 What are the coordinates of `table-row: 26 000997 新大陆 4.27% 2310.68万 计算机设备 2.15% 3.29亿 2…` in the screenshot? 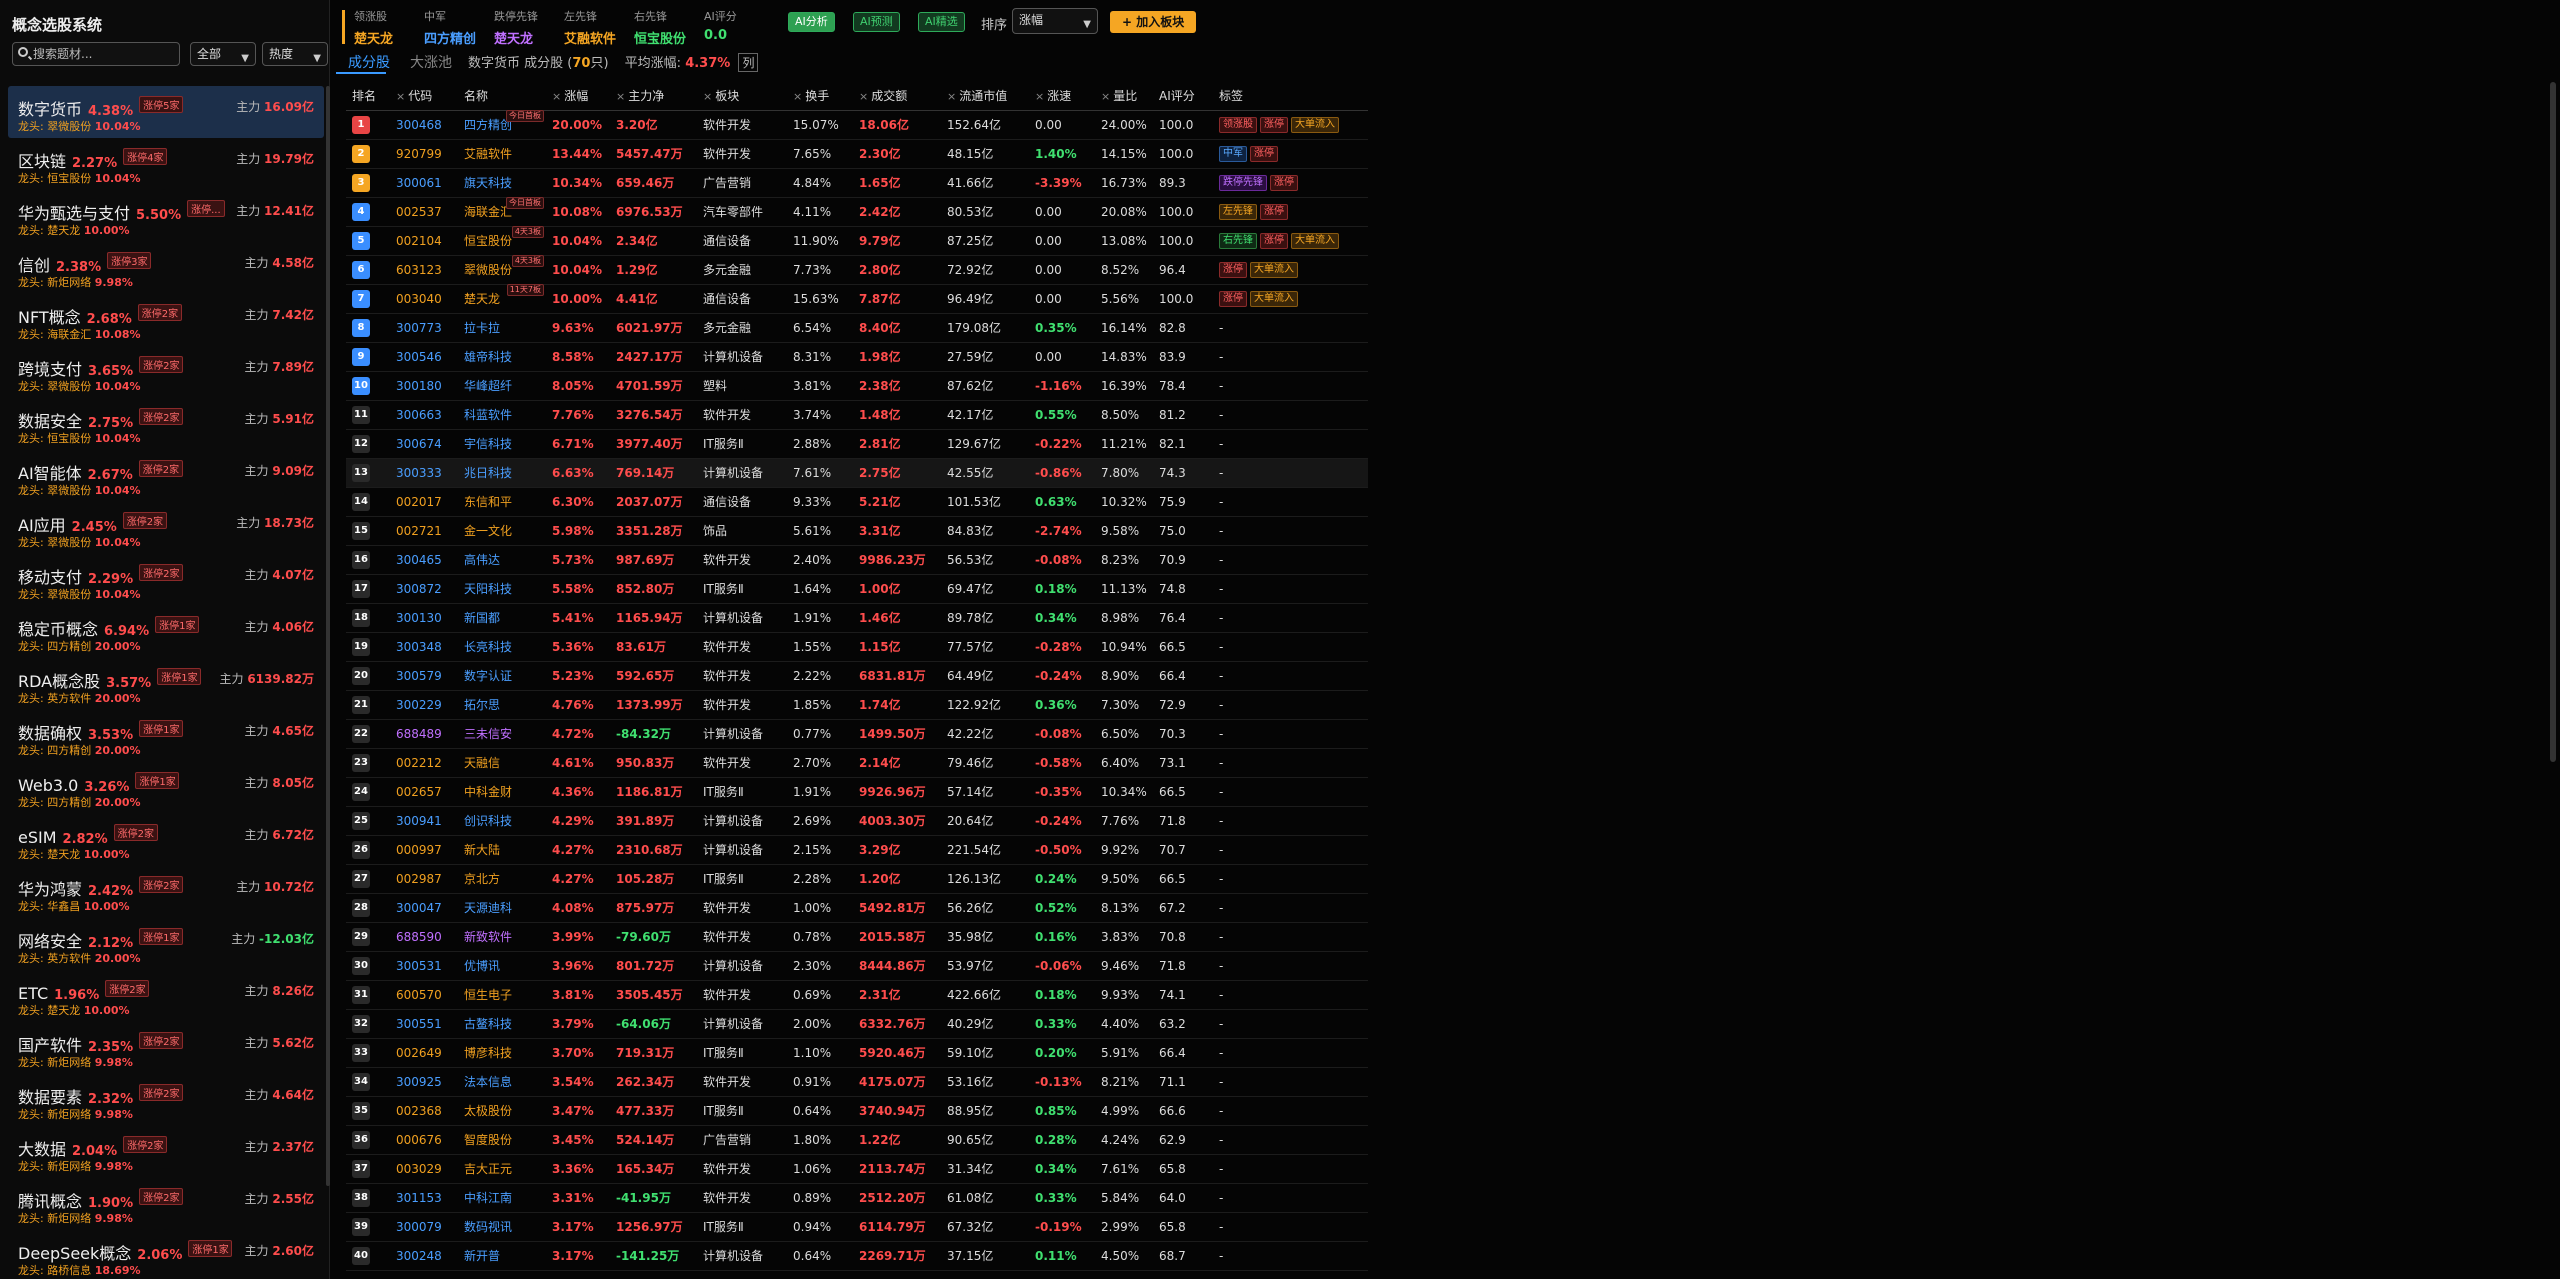 It's located at (857, 850).